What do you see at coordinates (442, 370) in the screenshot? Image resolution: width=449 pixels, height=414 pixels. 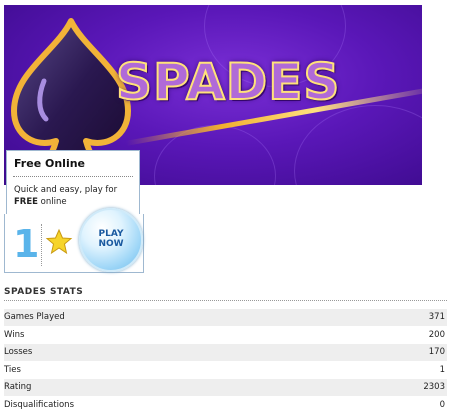 I see `stat-value: 1` at bounding box center [442, 370].